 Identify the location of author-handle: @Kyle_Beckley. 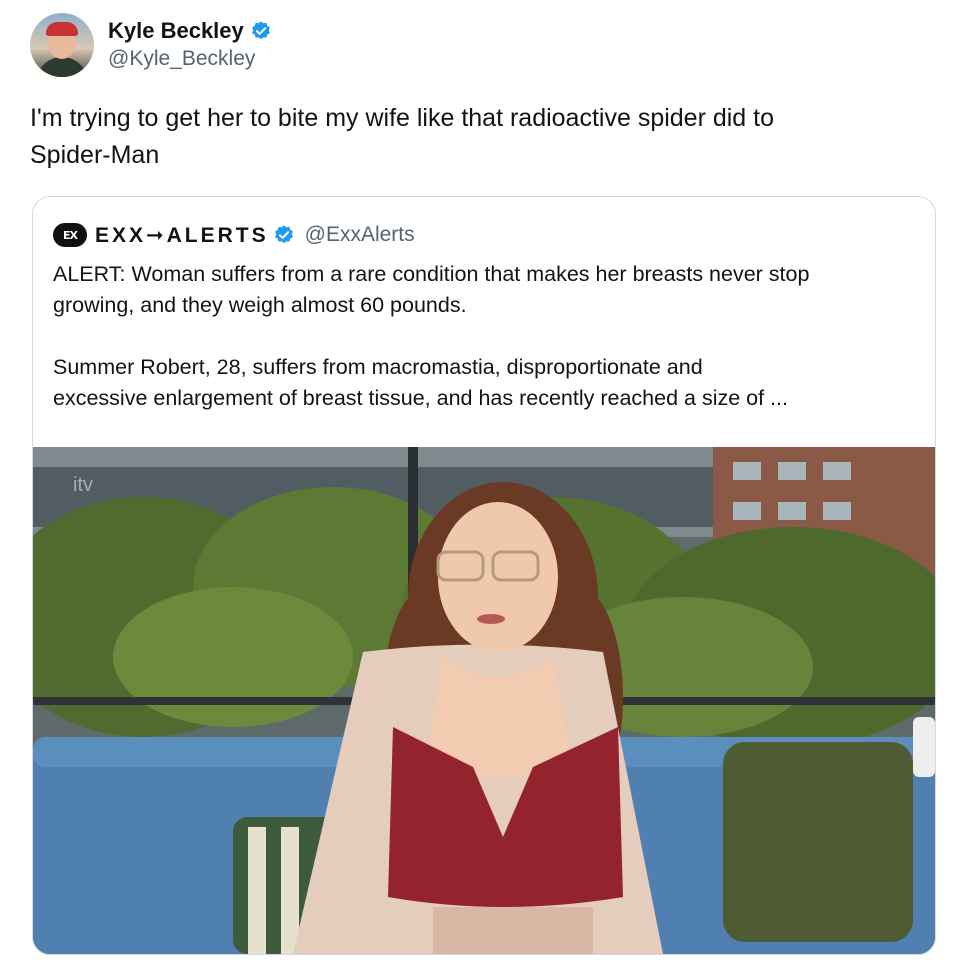
(190, 59).